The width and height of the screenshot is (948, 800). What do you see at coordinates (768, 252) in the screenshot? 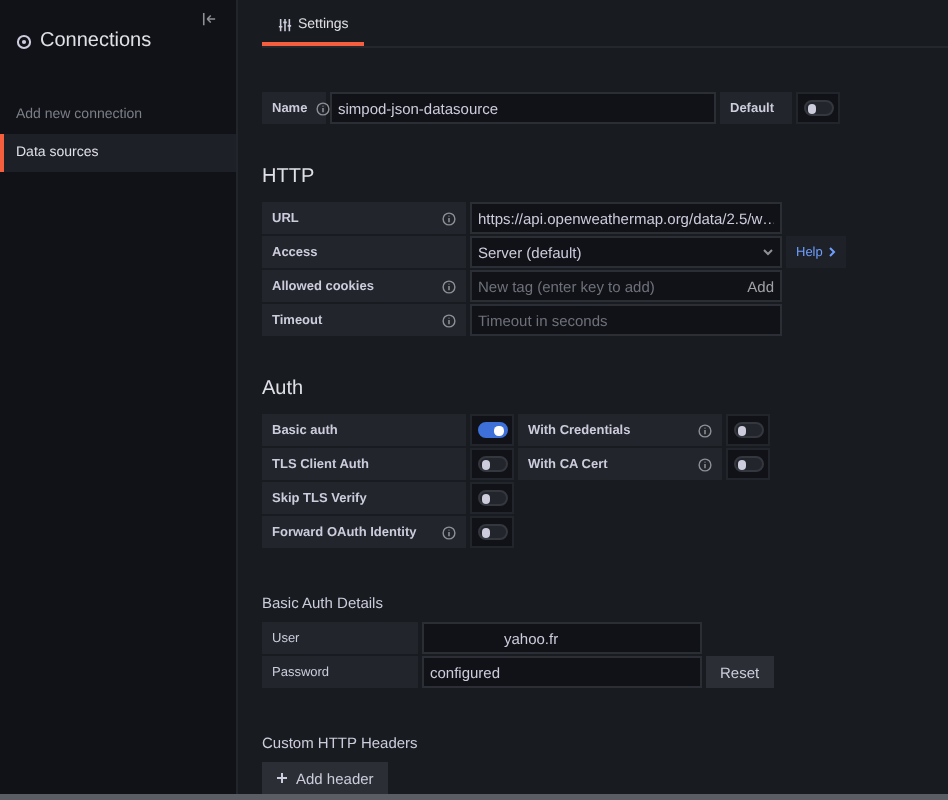
I see `caret-icon` at bounding box center [768, 252].